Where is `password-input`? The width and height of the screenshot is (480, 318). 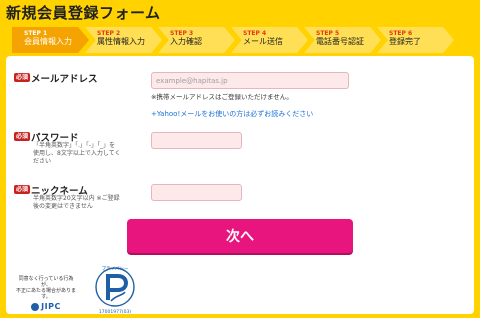
password-input is located at coordinates (196, 140).